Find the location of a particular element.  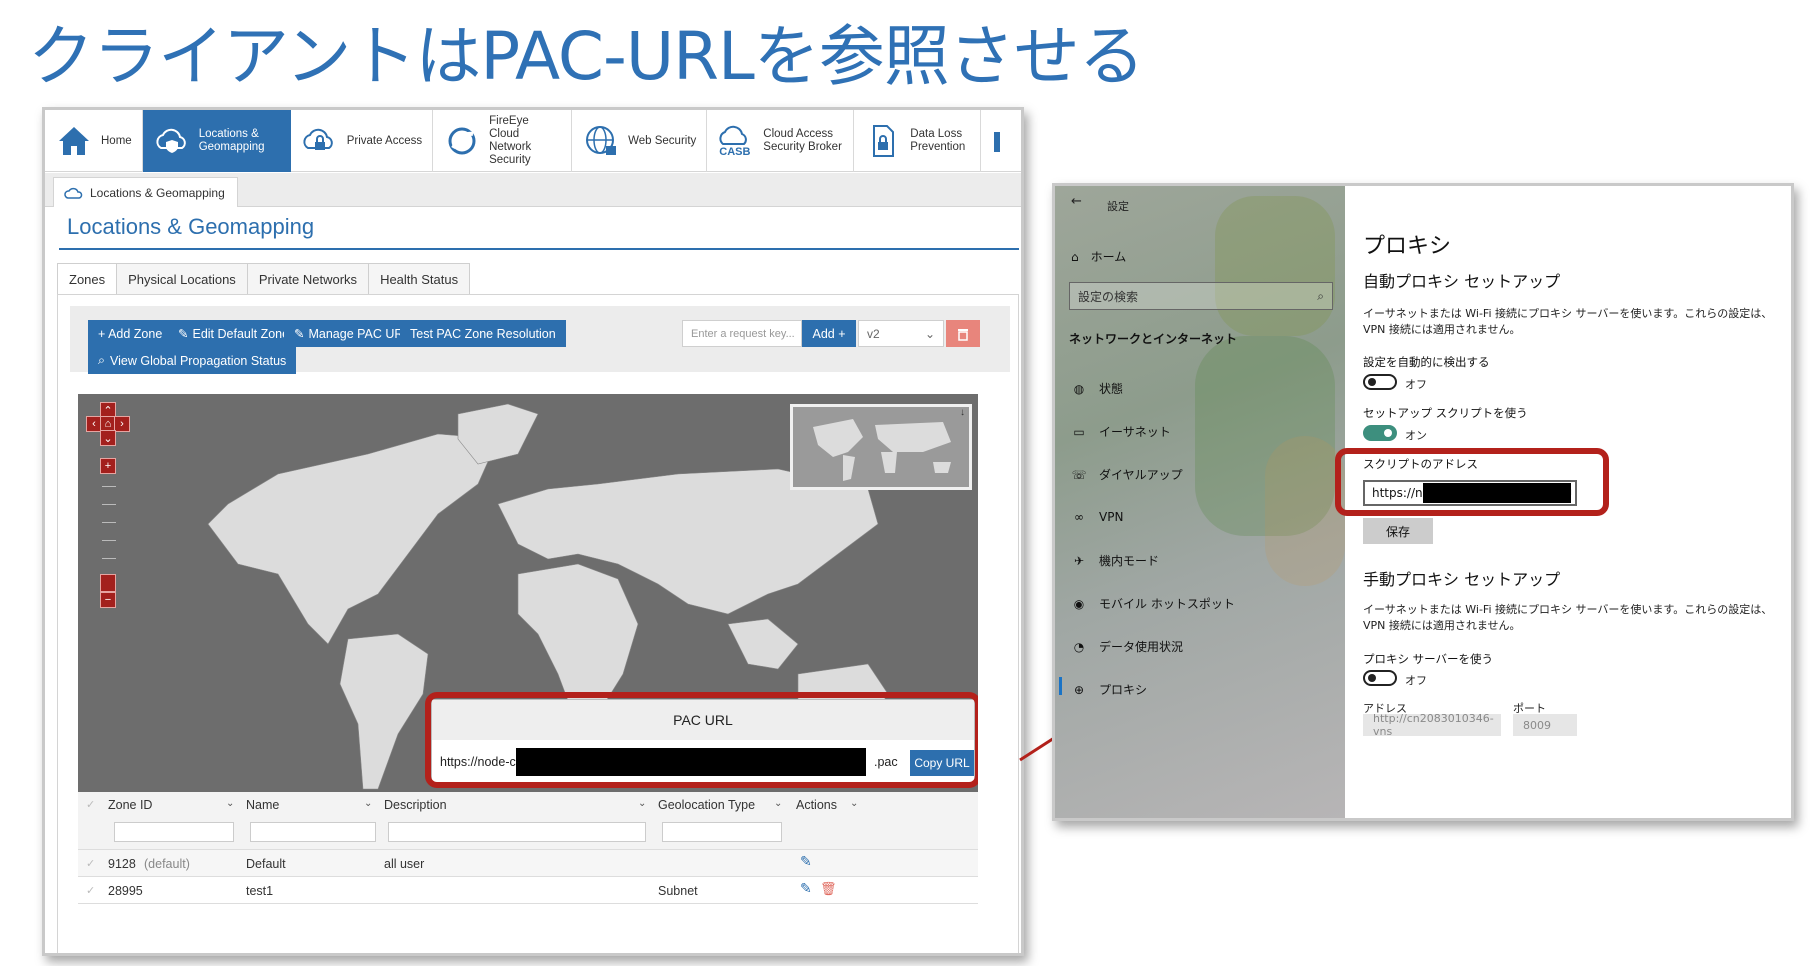

test-pac-zone-button: Test PAC Zone Resolution is located at coordinates (483, 333).